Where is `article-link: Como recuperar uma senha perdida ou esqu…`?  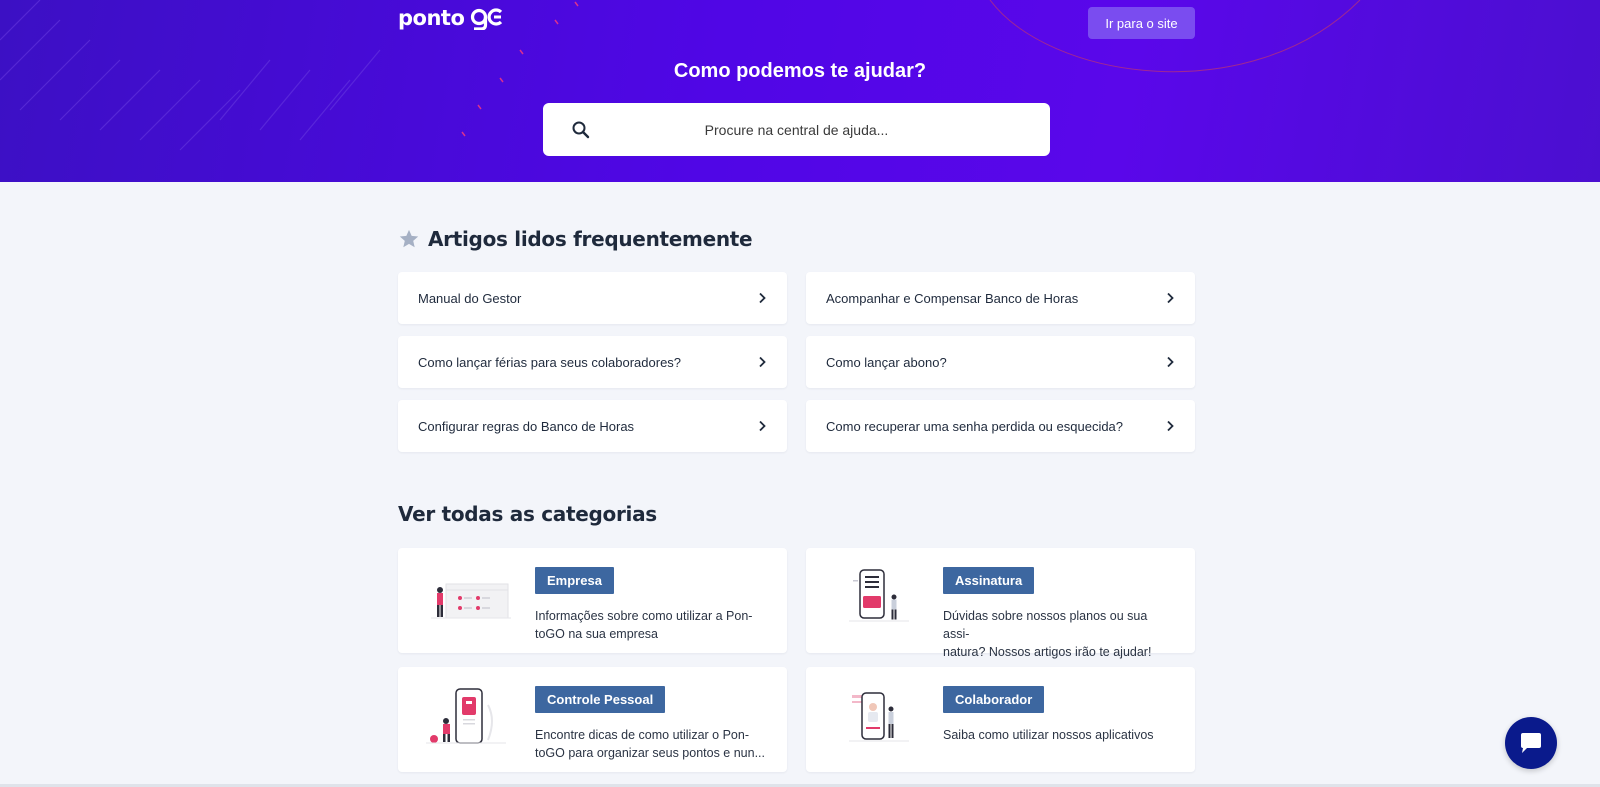 article-link: Como recuperar uma senha perdida ou esqu… is located at coordinates (1000, 426).